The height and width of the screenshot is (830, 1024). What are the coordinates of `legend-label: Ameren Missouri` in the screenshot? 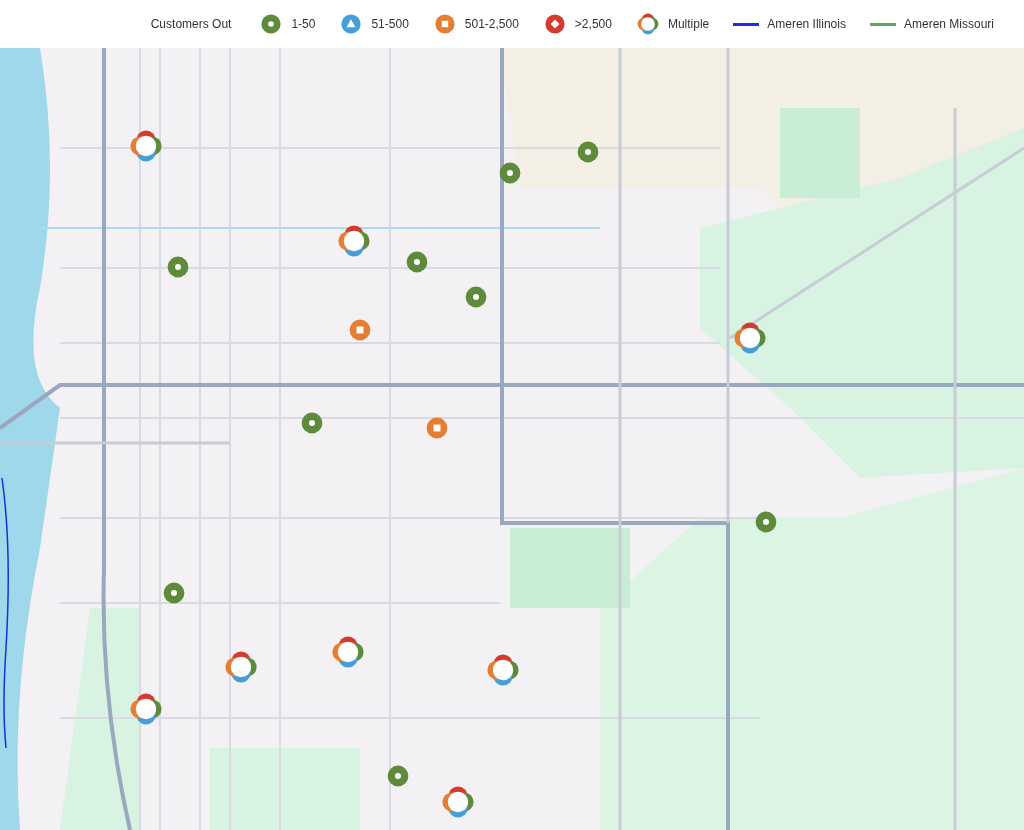 It's located at (948, 24).